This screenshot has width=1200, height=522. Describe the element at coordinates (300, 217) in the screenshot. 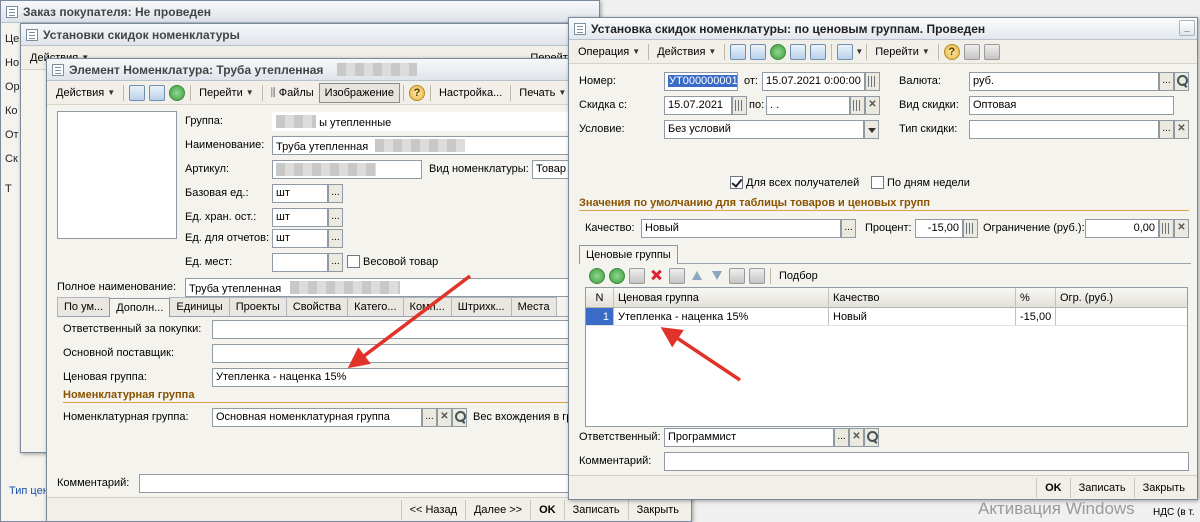

I see `storage-unit-field: шт` at that location.